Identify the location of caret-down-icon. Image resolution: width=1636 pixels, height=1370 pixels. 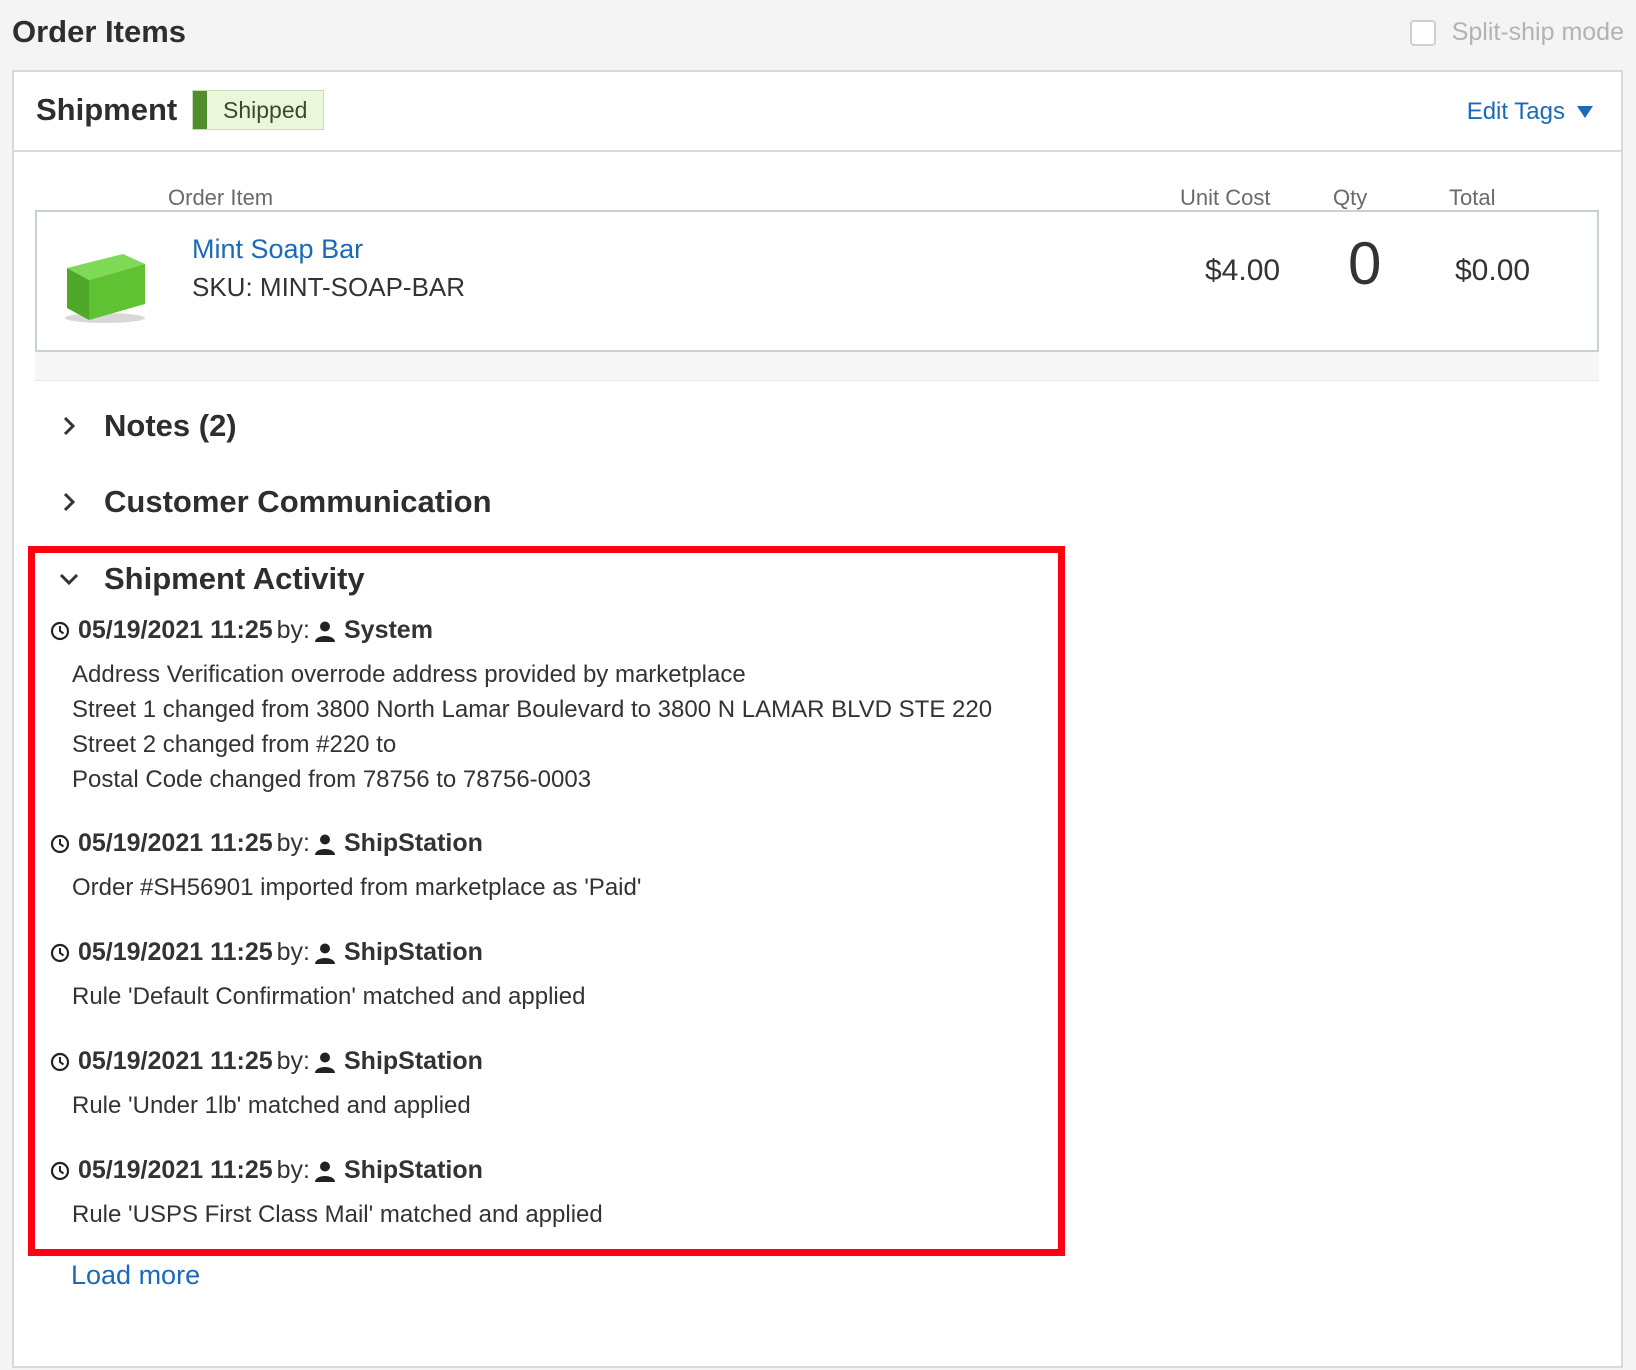
(1585, 112).